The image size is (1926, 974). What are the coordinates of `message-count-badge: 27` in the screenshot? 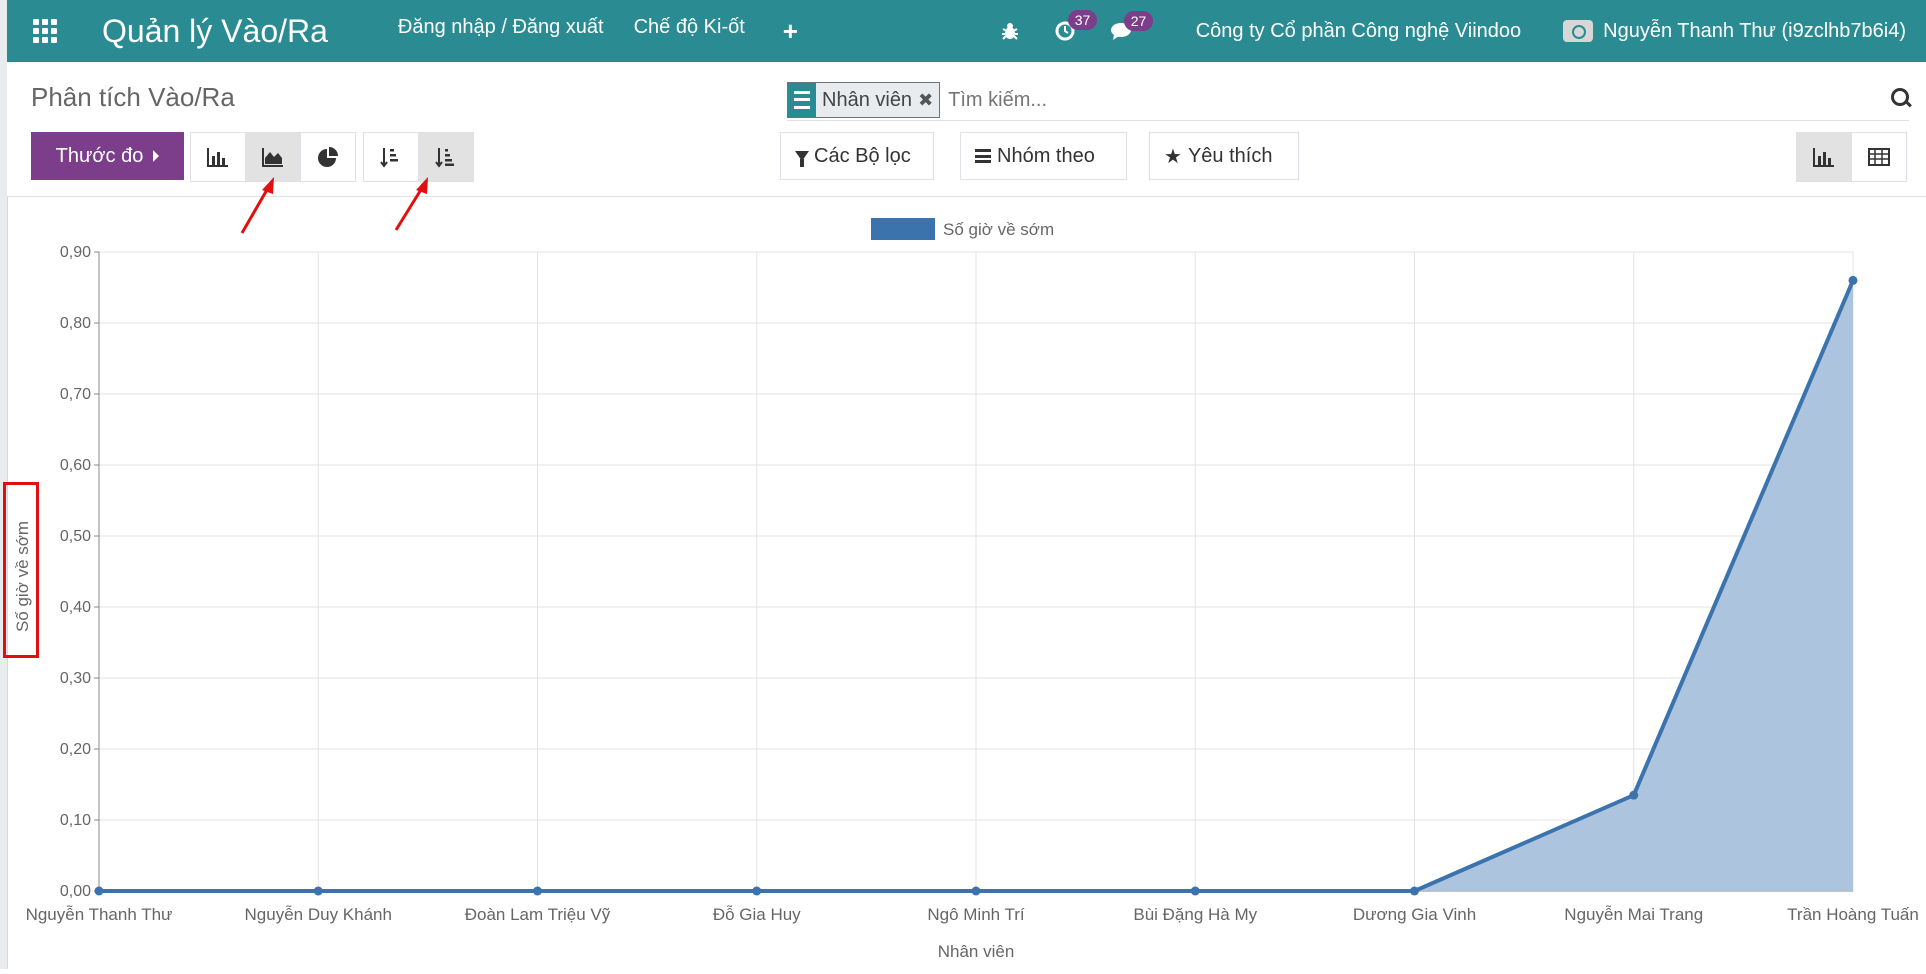 It's located at (1138, 21).